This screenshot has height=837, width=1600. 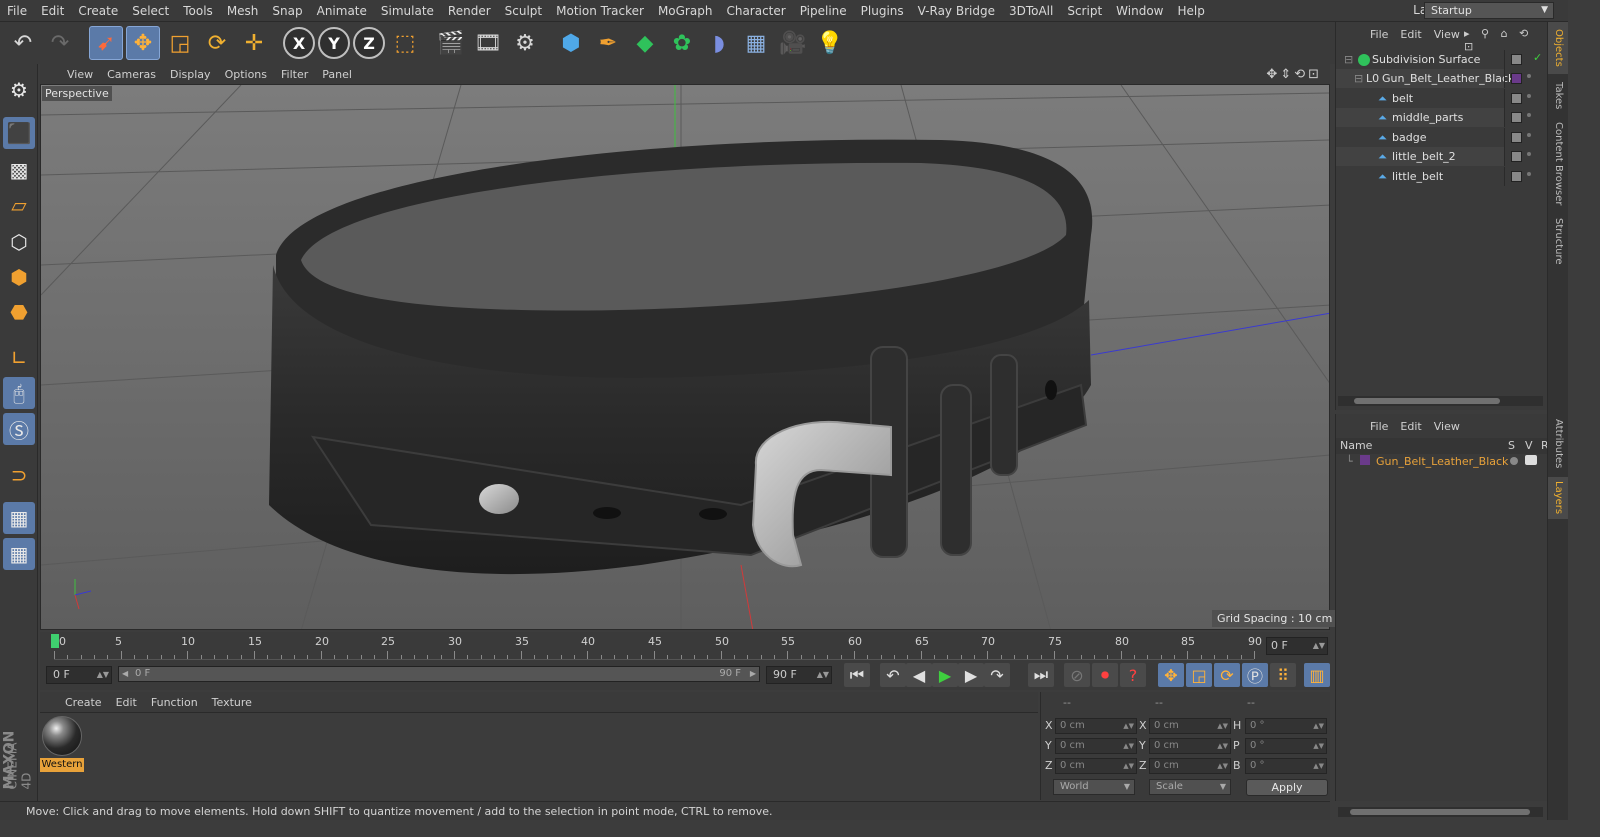 I want to click on playhead-marker, so click(x=55, y=641).